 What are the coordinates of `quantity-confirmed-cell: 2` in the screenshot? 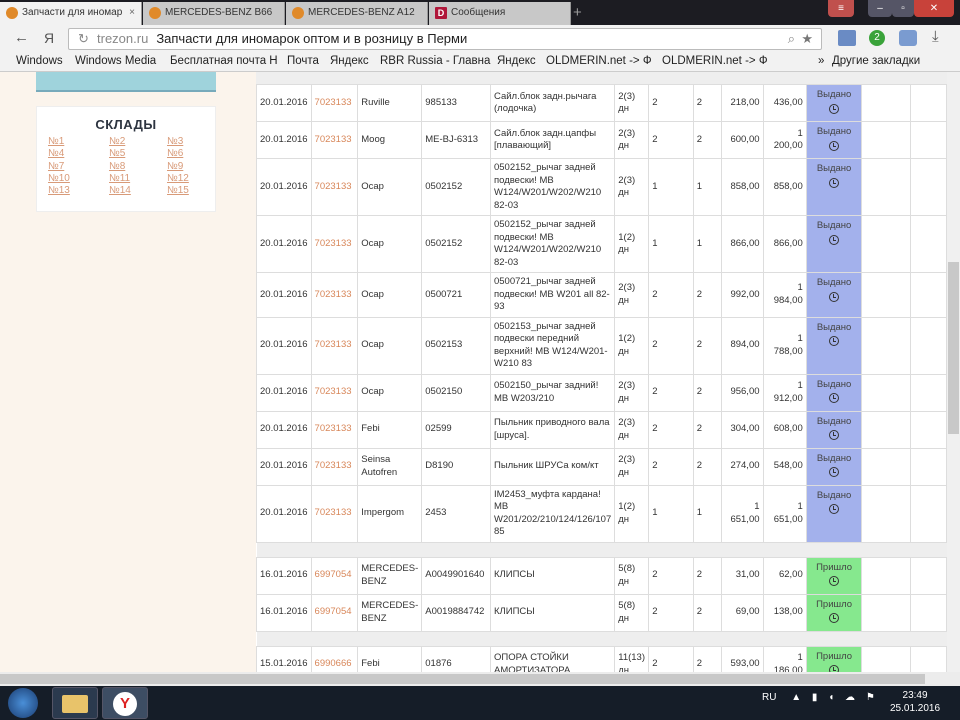 It's located at (707, 429).